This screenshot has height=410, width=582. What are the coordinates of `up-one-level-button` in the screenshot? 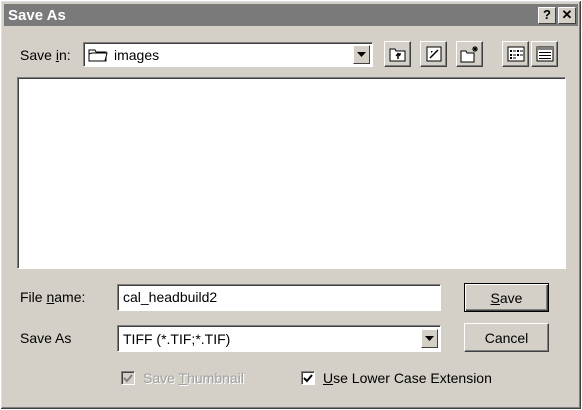 It's located at (397, 54).